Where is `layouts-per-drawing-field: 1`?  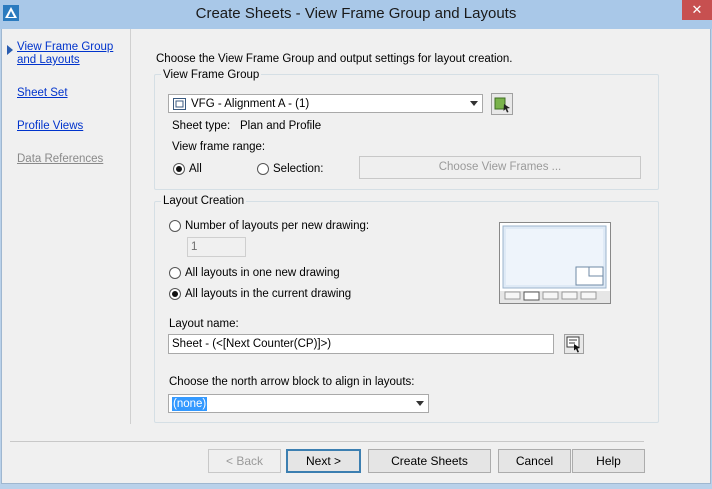
layouts-per-drawing-field: 1 is located at coordinates (216, 247).